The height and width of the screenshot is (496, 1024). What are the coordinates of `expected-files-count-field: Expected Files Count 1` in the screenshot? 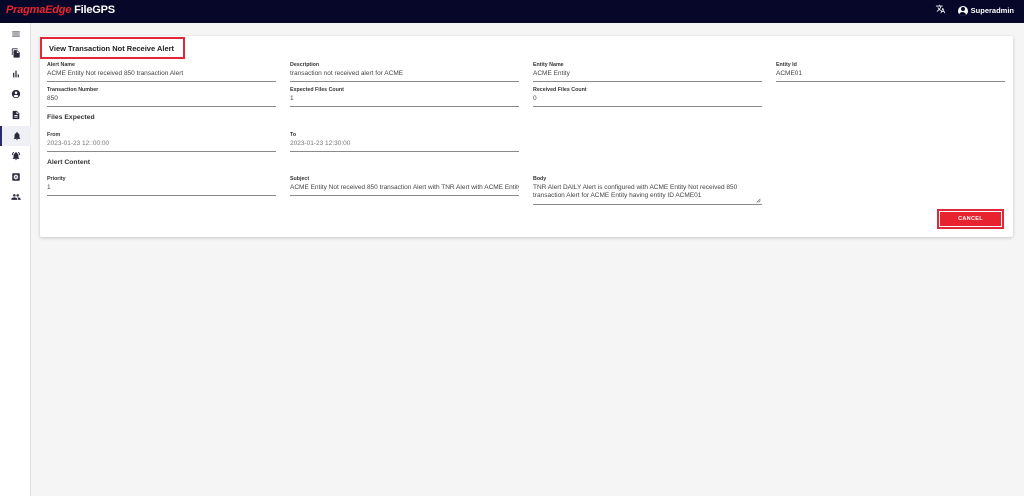 It's located at (404, 97).